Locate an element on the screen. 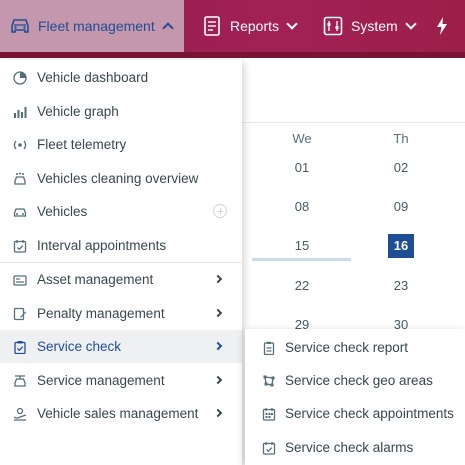 The width and height of the screenshot is (465, 465). submenu-item-service-check-geo-areas: Service check geo areas is located at coordinates (355, 380).